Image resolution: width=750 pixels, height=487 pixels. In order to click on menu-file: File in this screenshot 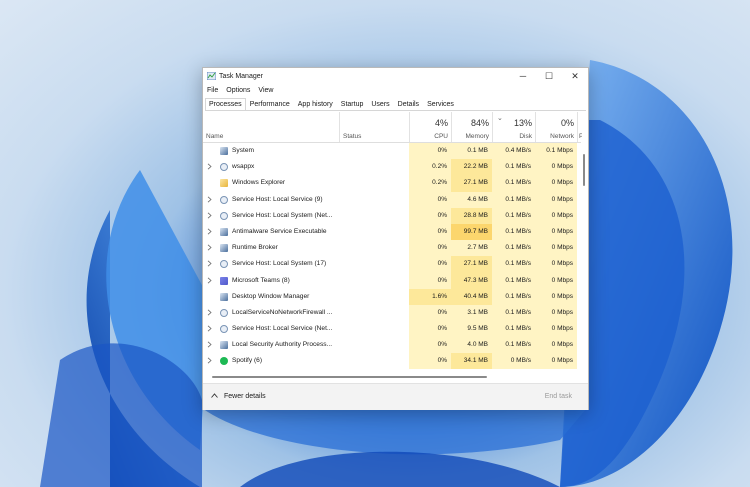, I will do `click(212, 91)`.